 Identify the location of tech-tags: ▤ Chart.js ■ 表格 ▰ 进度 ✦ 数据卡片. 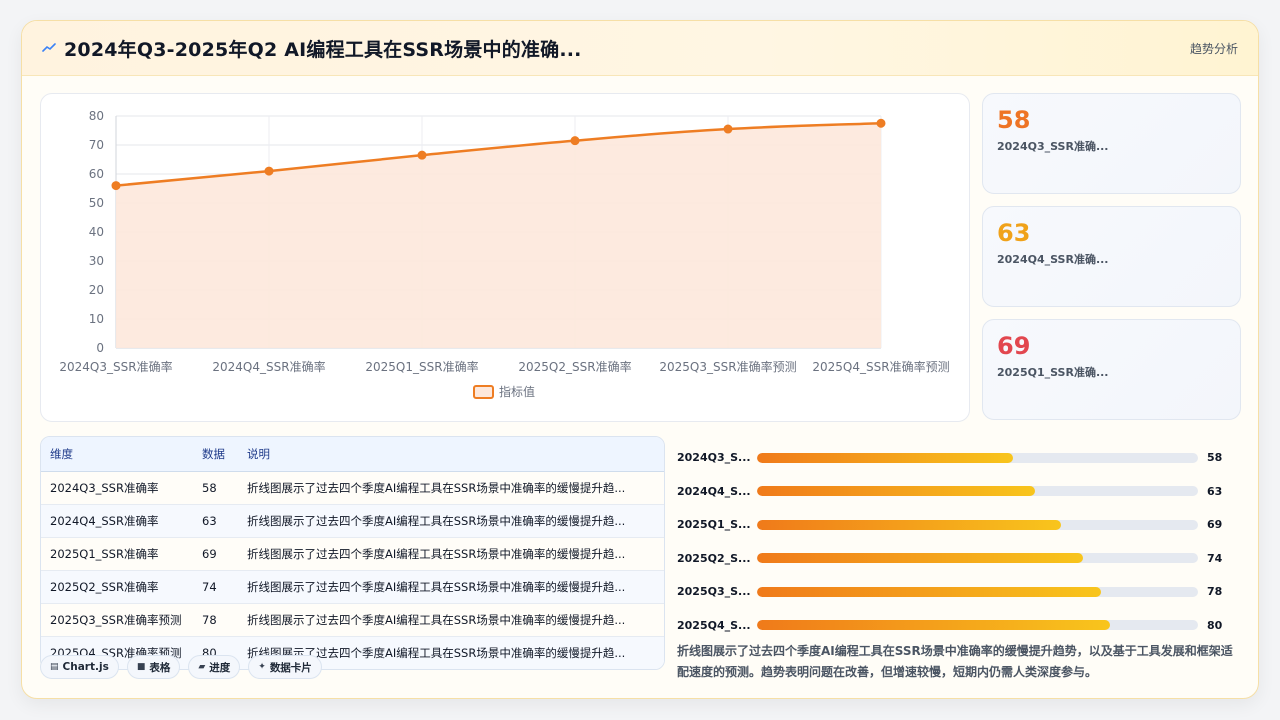
(181, 667).